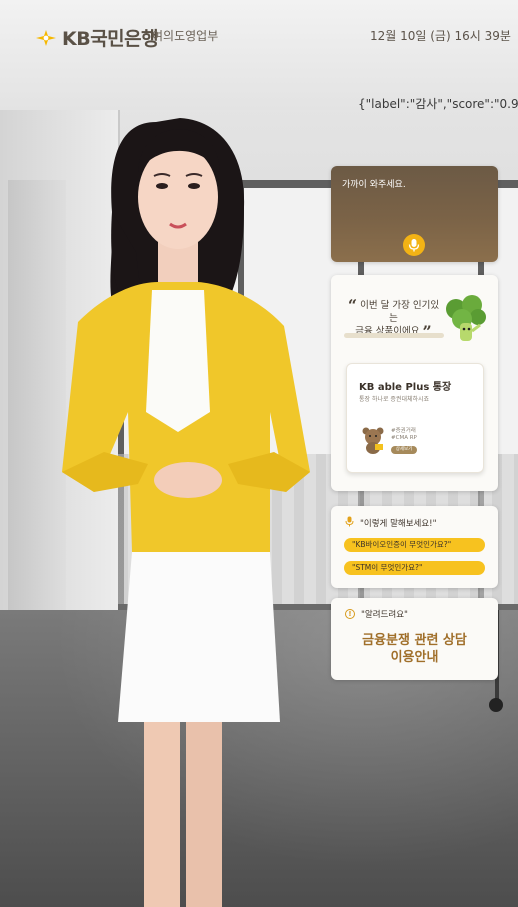  What do you see at coordinates (414, 214) in the screenshot?
I see `speech-prompt-card: 가까이 와주세요.` at bounding box center [414, 214].